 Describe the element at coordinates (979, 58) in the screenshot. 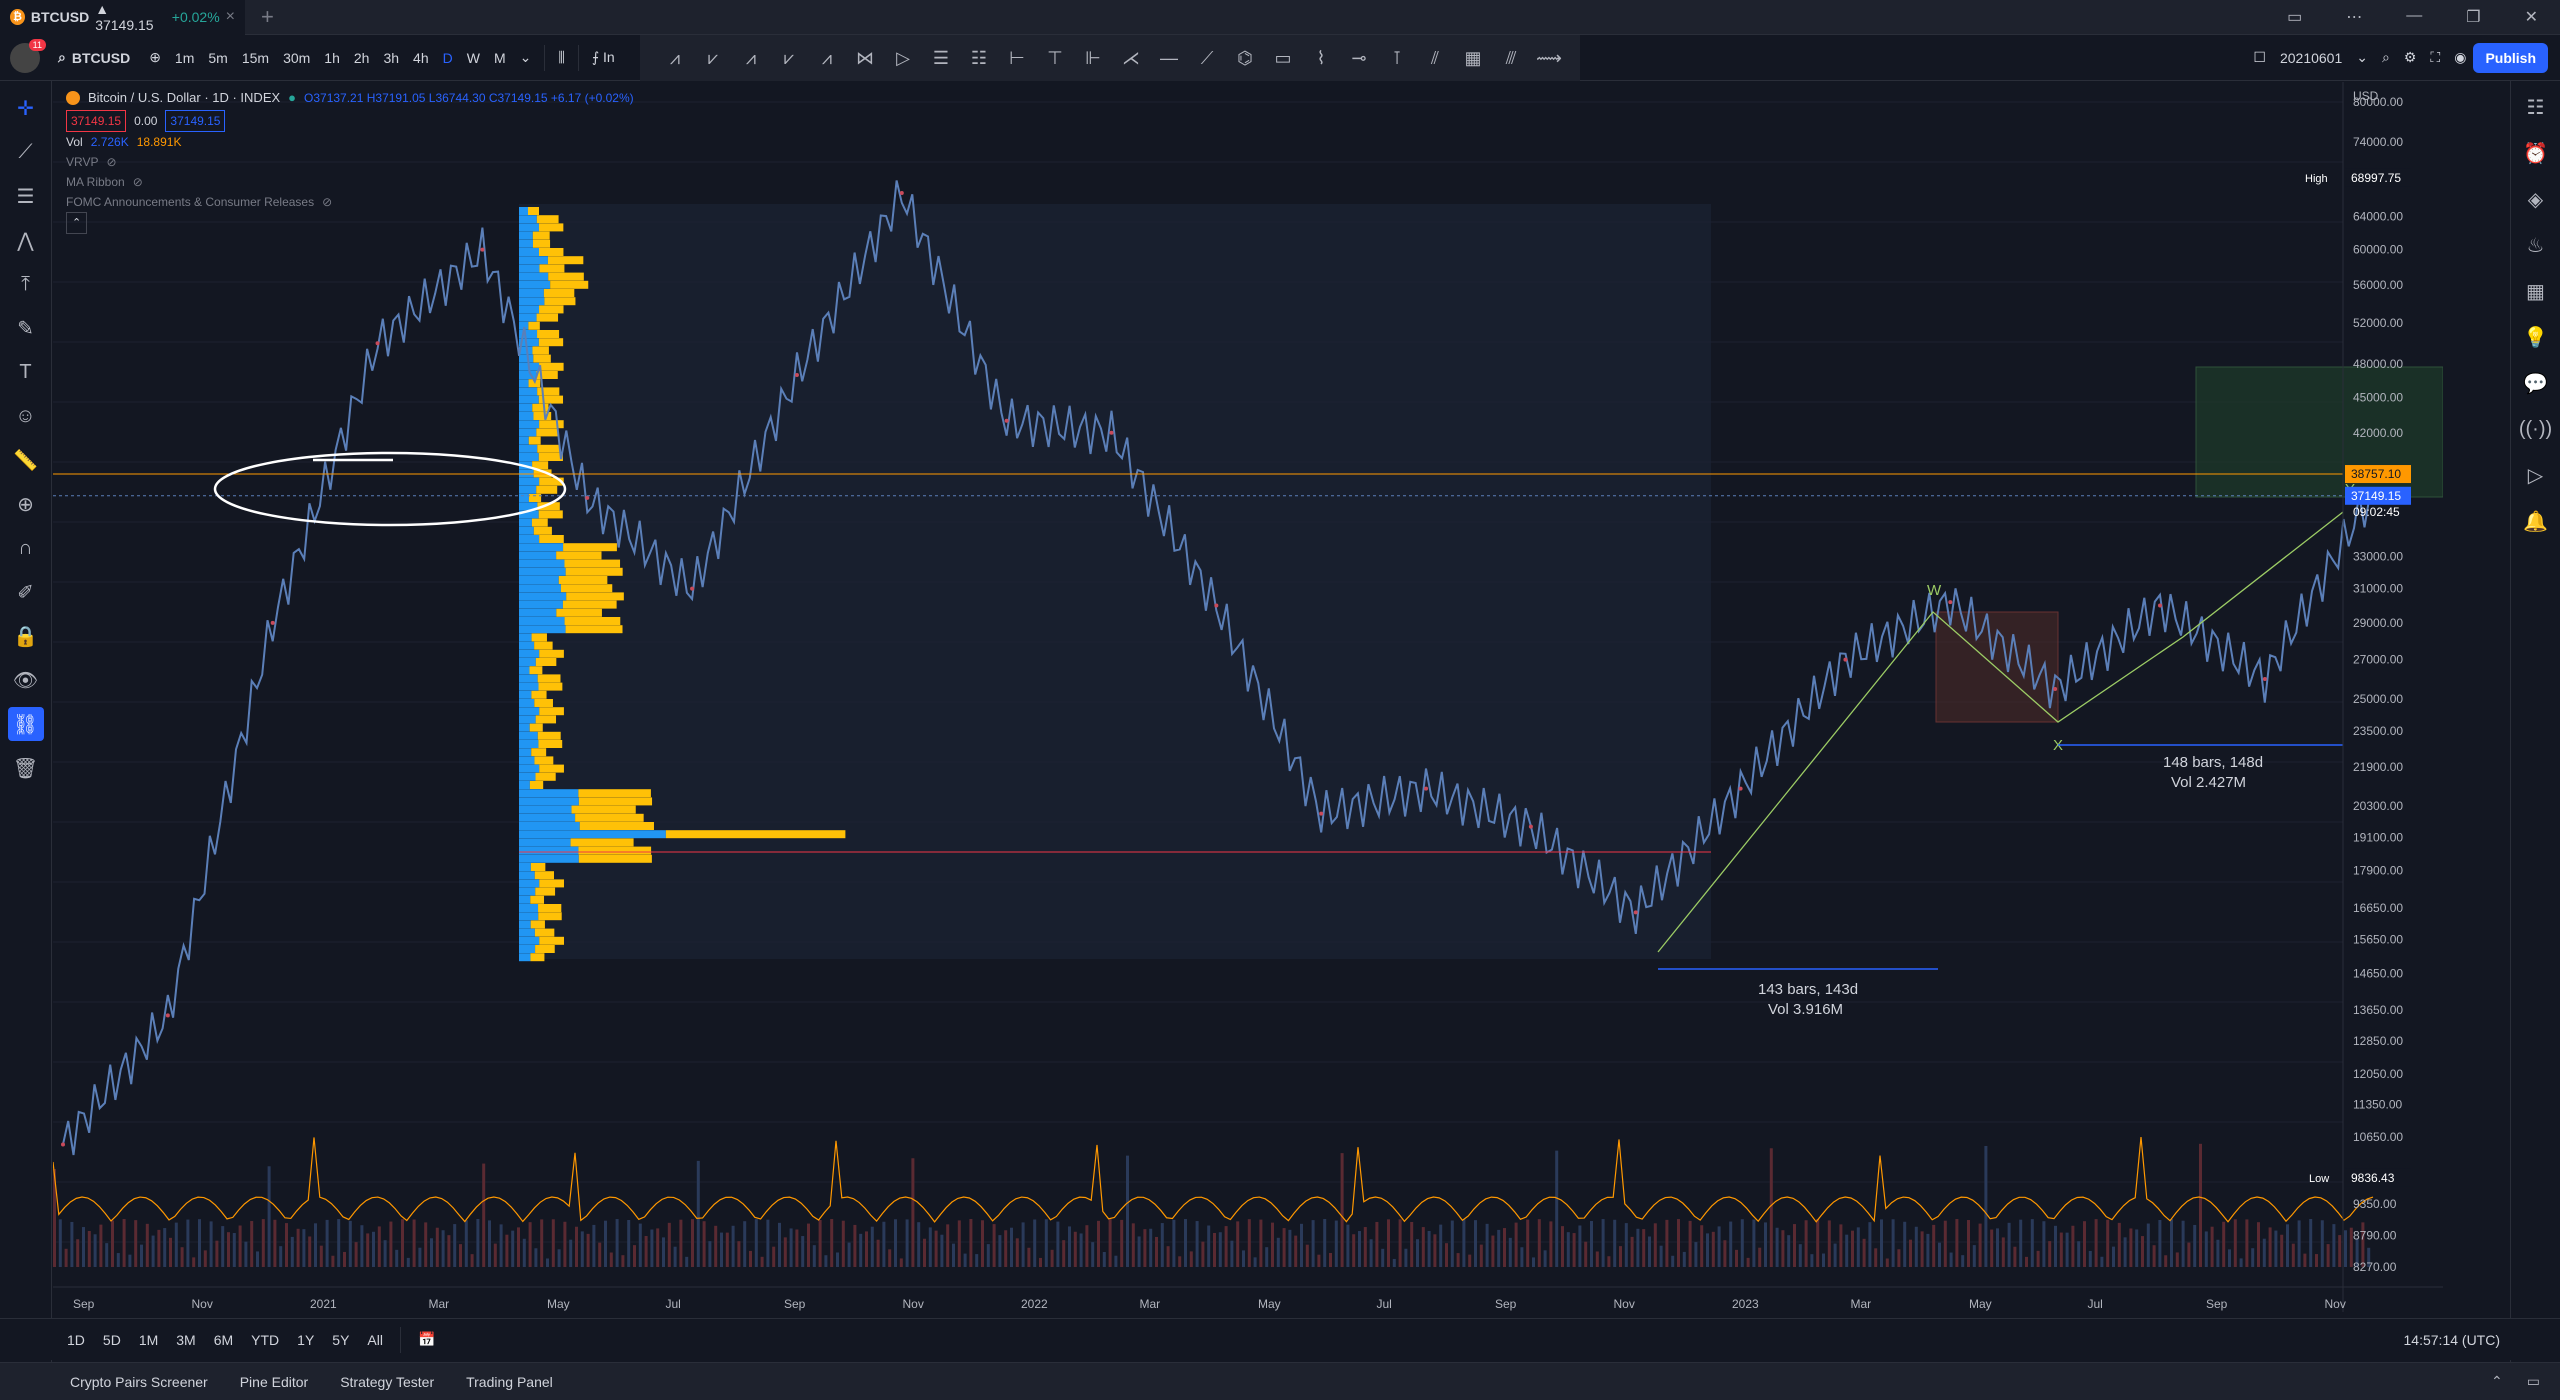

I see `drawing-tool-8-icon: ☷` at that location.